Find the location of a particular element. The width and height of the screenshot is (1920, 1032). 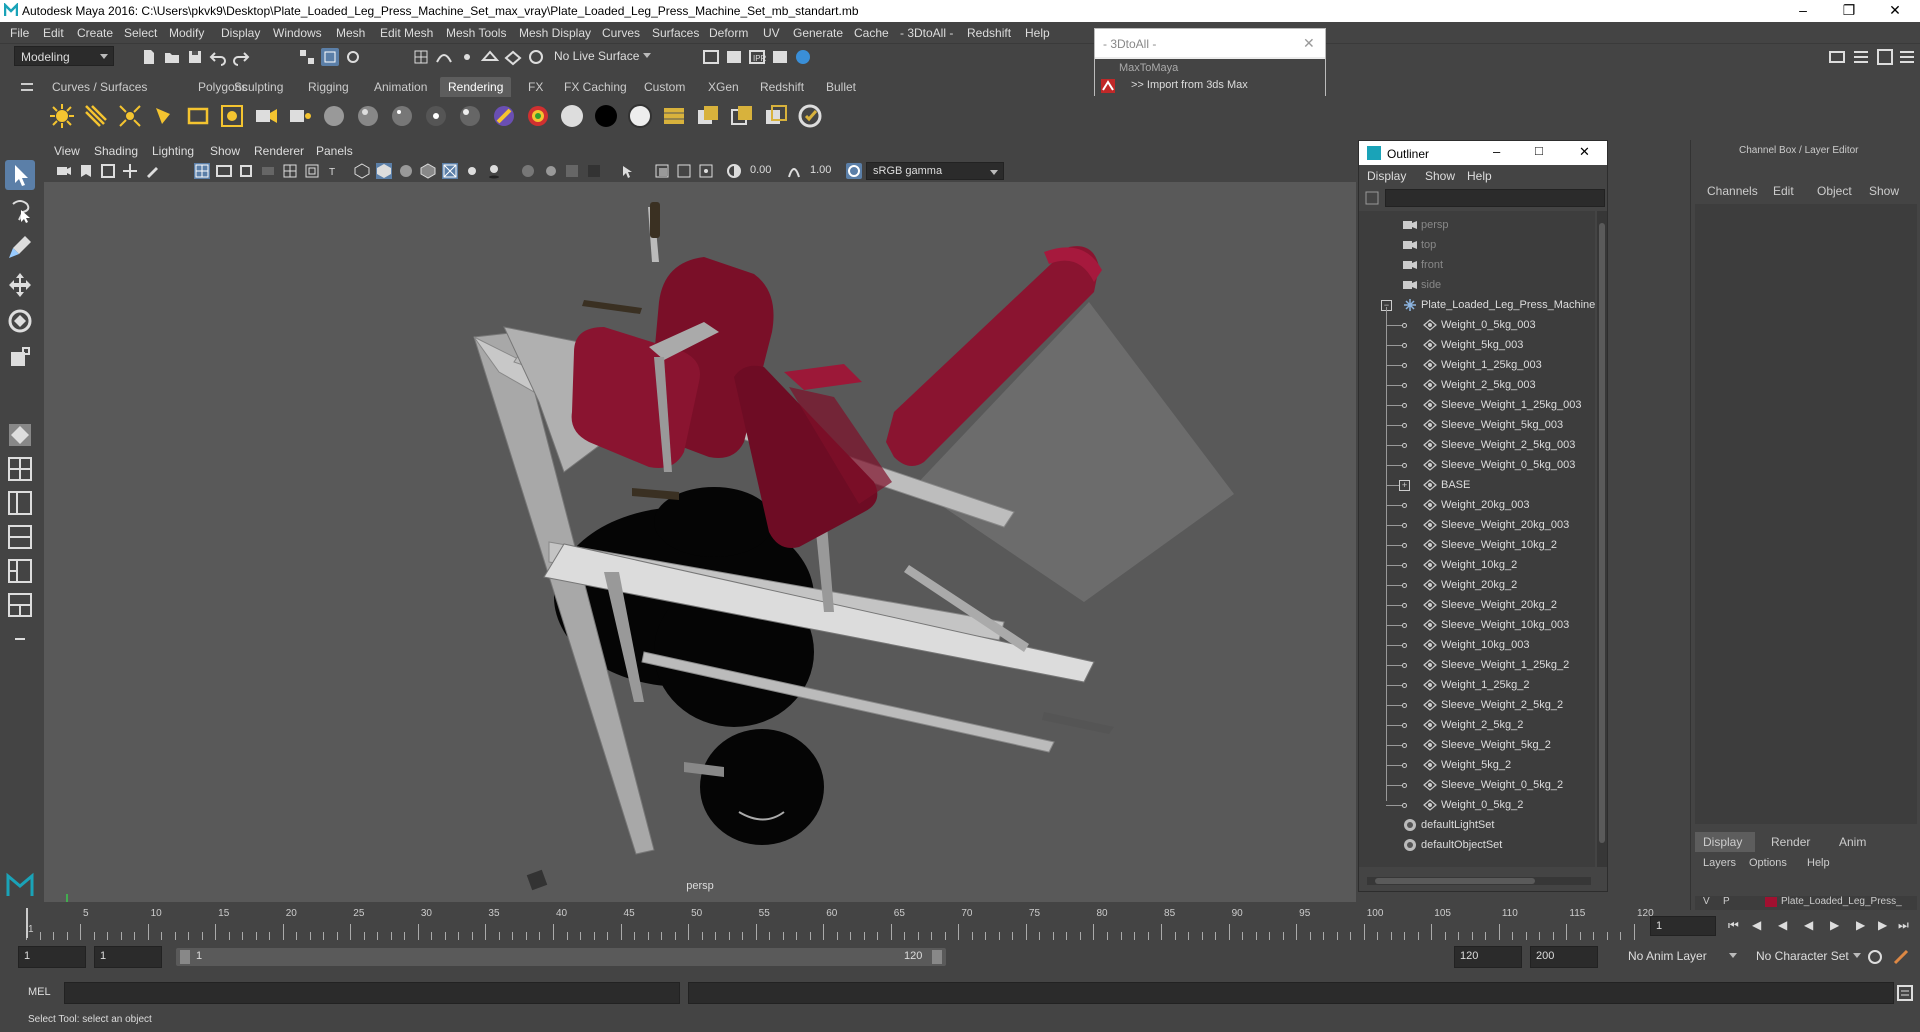

layer-menu-layers: Layers is located at coordinates (1719, 863).